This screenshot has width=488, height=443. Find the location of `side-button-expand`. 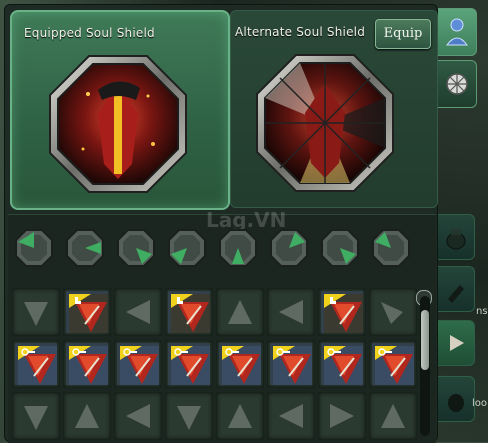

side-button-expand is located at coordinates (456, 343).